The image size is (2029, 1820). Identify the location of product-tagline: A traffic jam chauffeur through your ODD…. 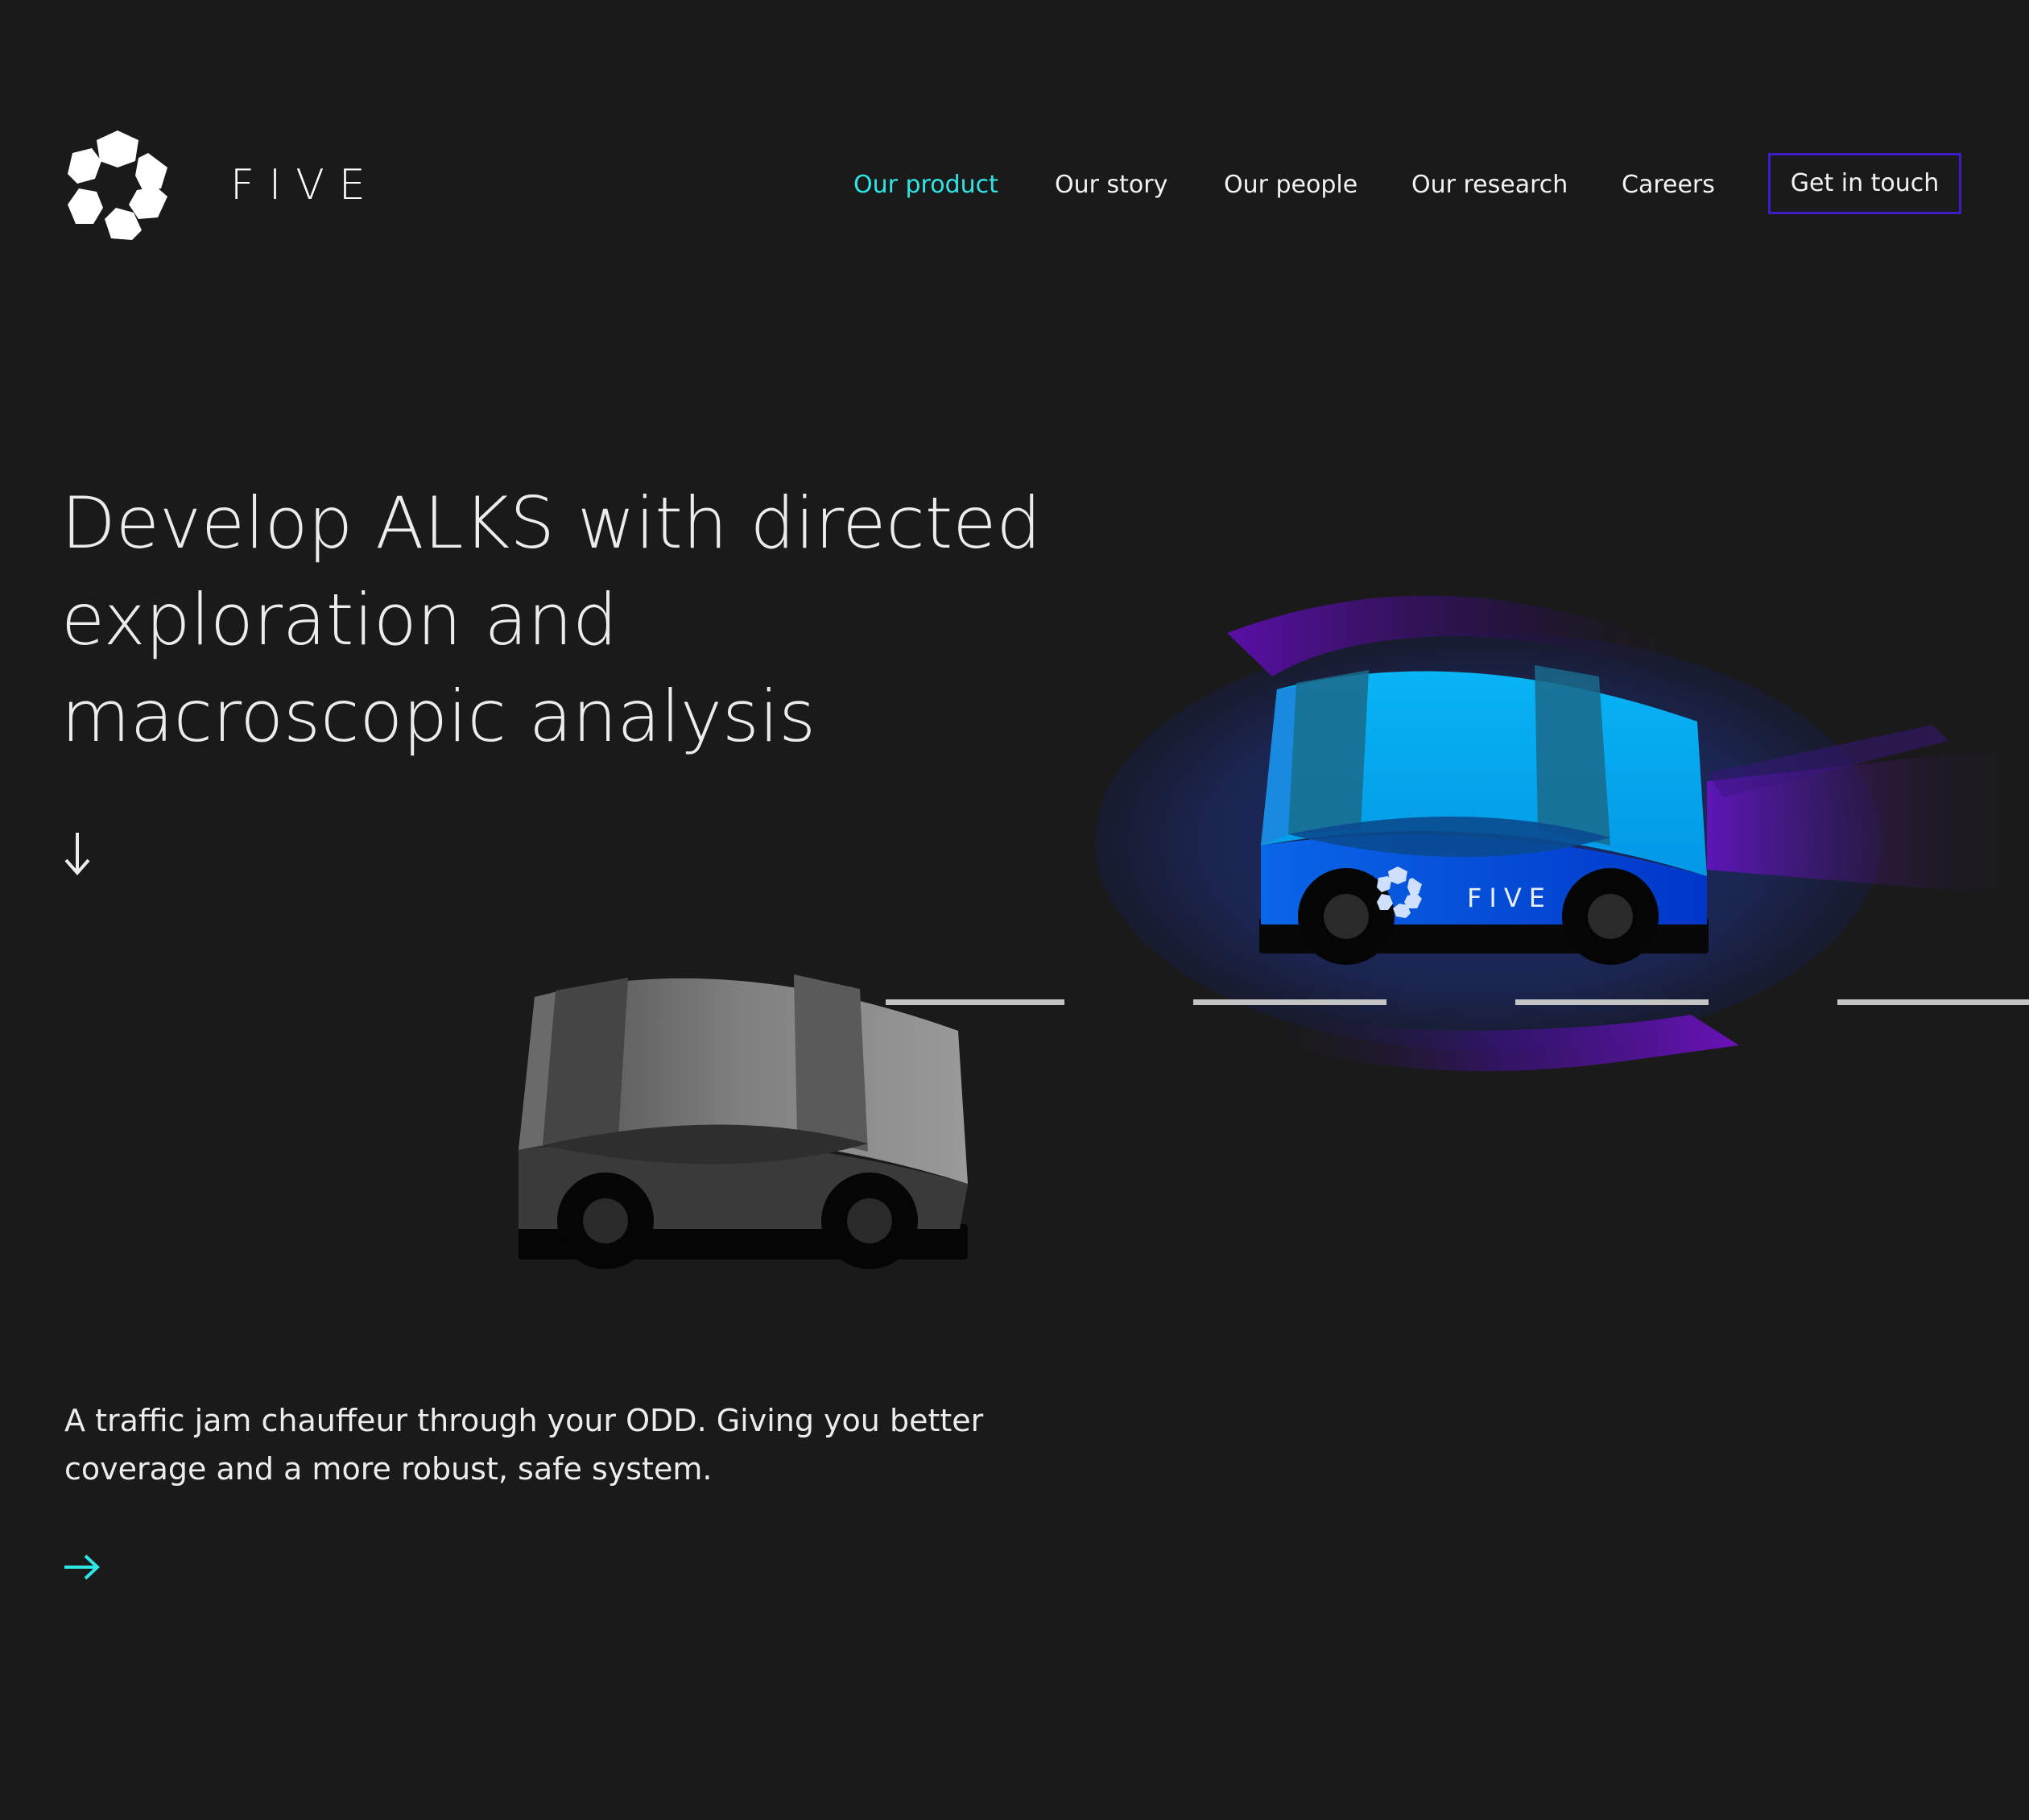
(547, 1444).